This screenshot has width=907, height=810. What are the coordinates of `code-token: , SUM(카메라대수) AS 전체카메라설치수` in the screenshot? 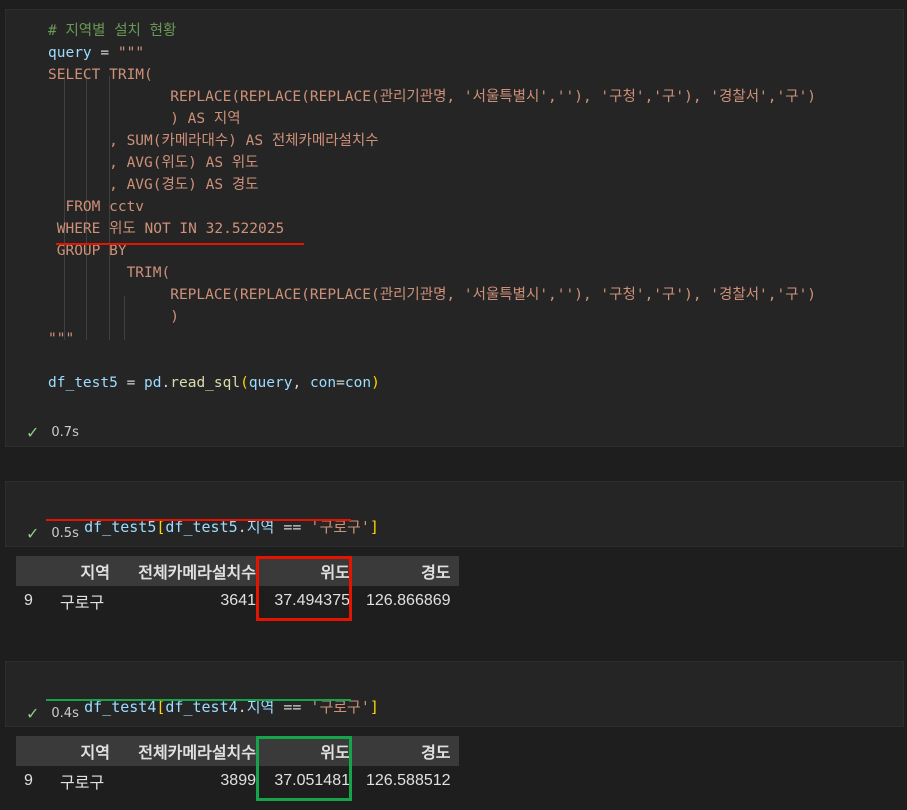 It's located at (213, 141).